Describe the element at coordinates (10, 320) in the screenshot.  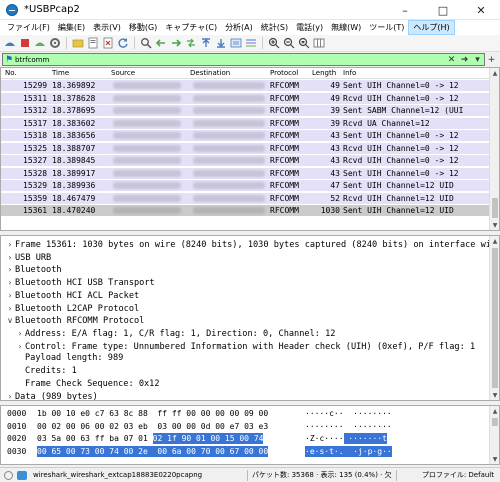
I see `expanded-chevron-icon: ∨` at that location.